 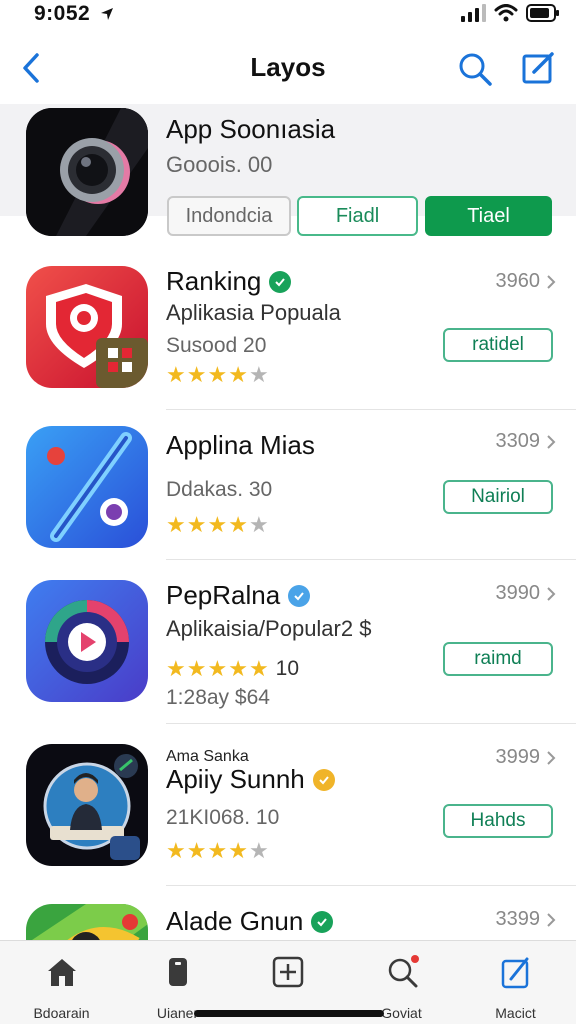 What do you see at coordinates (289, 1013) in the screenshot?
I see `home-indicator` at bounding box center [289, 1013].